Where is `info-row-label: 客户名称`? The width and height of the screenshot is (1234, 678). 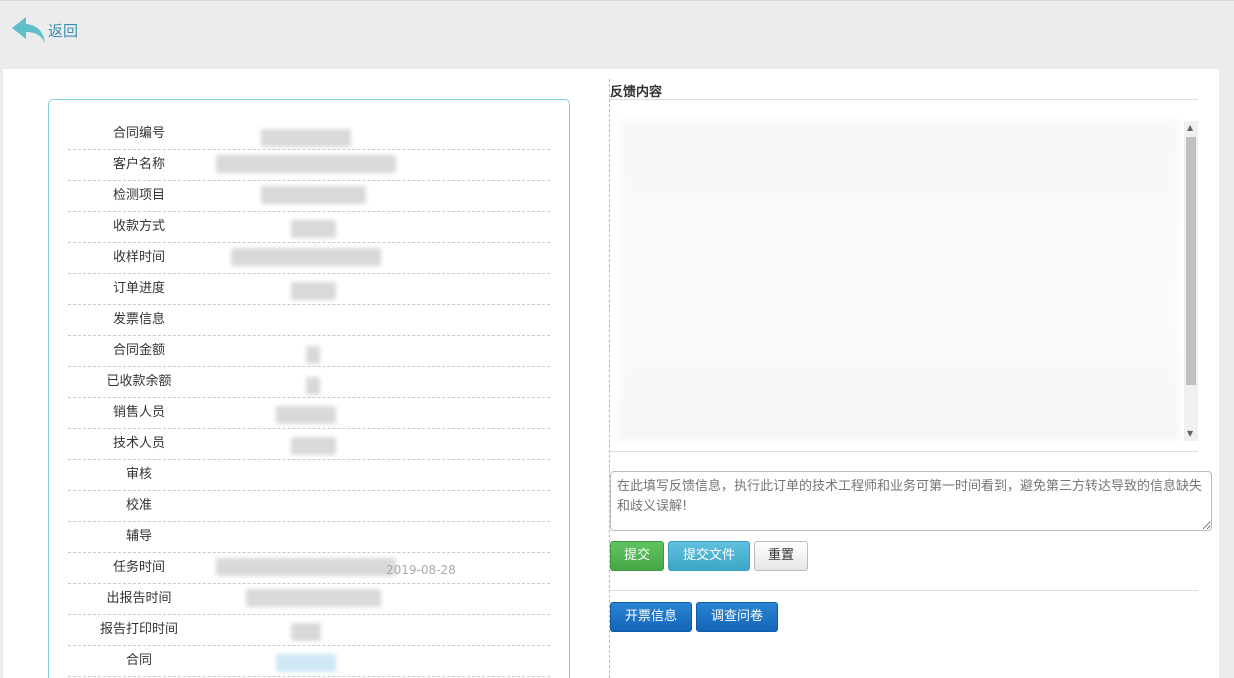 info-row-label: 客户名称 is located at coordinates (138, 164).